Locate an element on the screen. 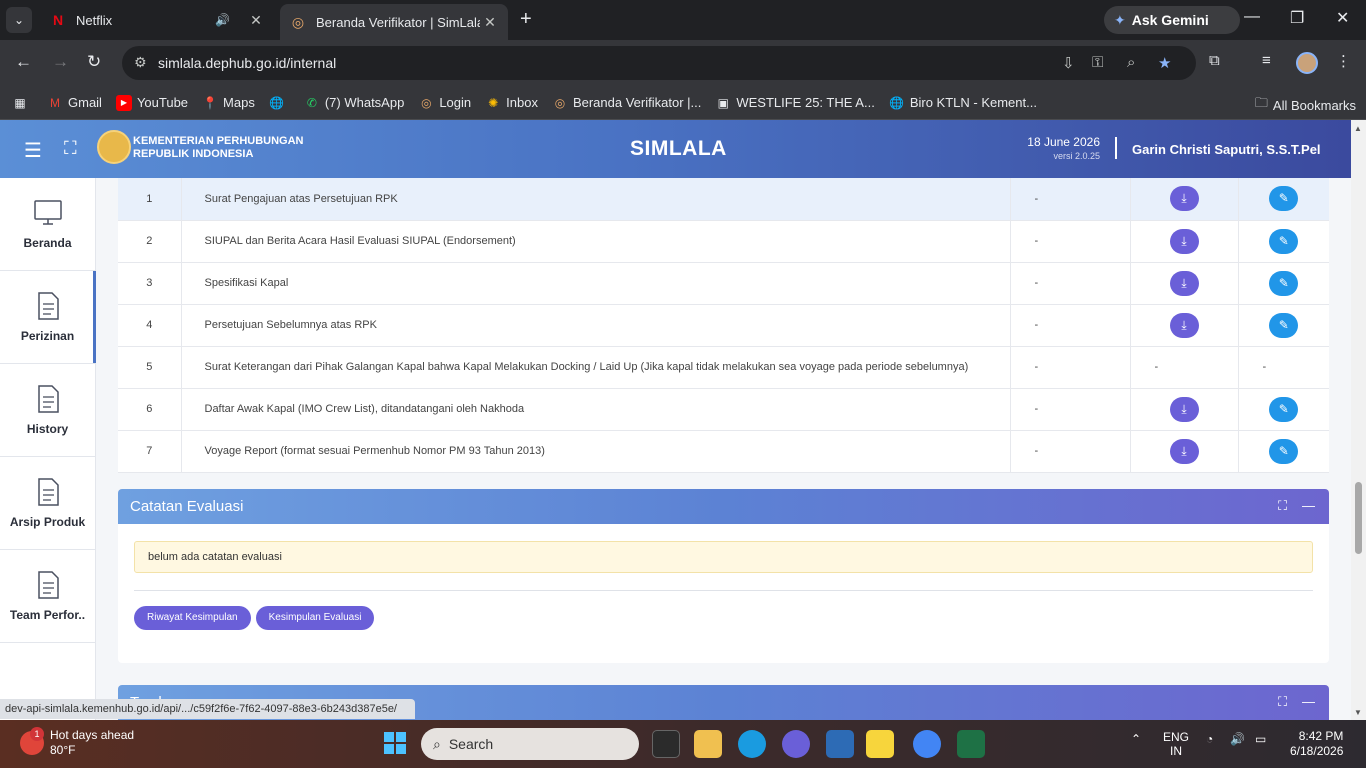 This screenshot has height=768, width=1366. file-explorer-icon is located at coordinates (708, 744).